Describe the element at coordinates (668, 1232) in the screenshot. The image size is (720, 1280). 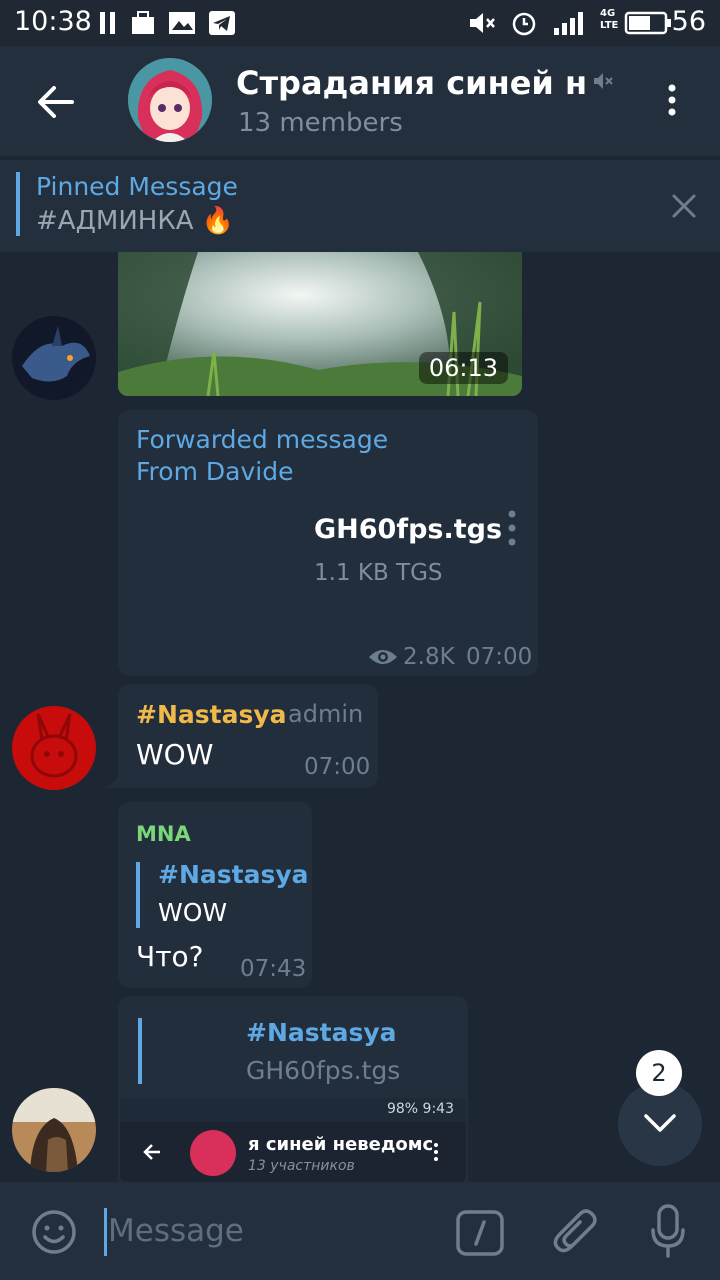
I see `microphone-icon` at that location.